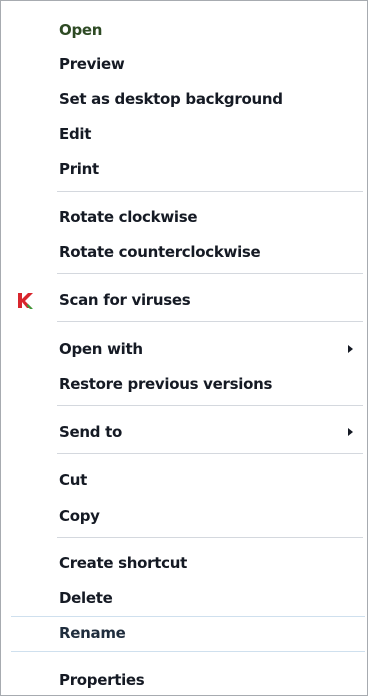 This screenshot has width=370, height=698. What do you see at coordinates (184, 480) in the screenshot?
I see `menu-item-cut: Cut` at bounding box center [184, 480].